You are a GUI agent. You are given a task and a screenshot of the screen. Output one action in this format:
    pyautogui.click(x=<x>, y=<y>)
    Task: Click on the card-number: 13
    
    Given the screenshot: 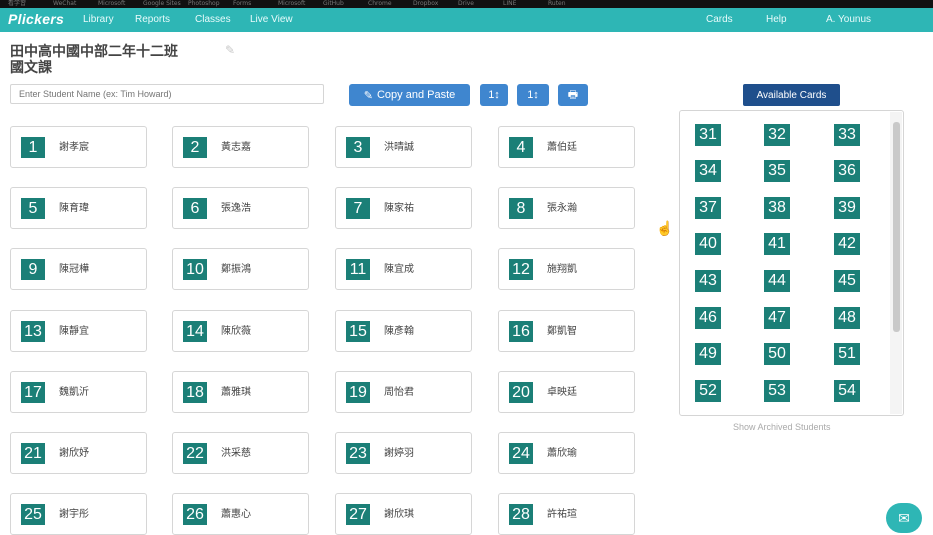 What is the action you would take?
    pyautogui.click(x=33, y=331)
    